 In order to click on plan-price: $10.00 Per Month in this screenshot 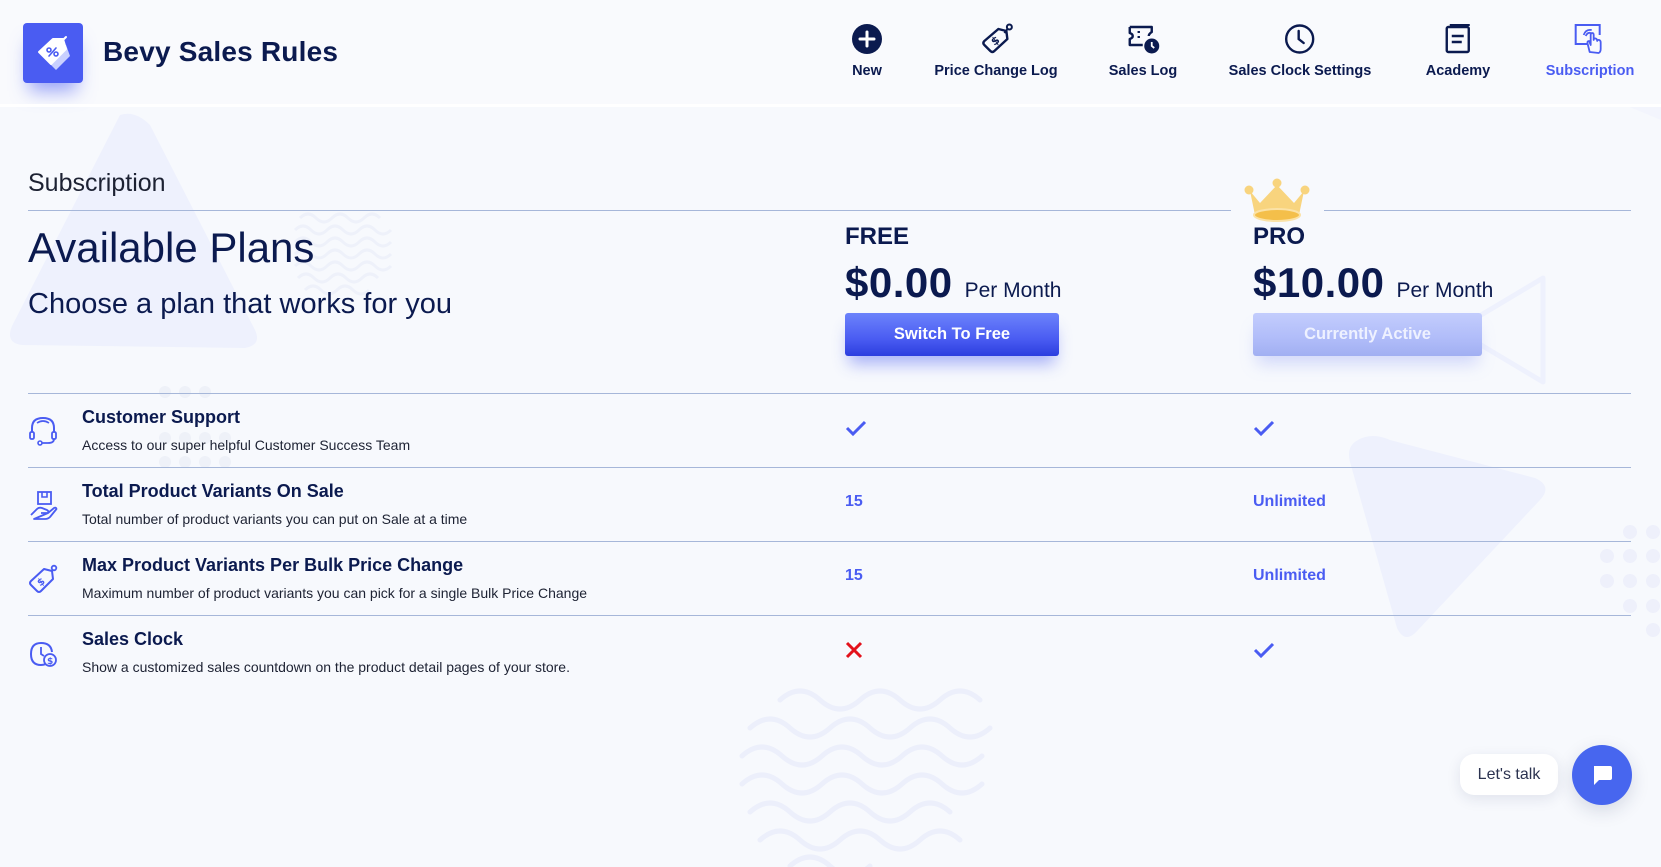, I will do `click(1373, 283)`.